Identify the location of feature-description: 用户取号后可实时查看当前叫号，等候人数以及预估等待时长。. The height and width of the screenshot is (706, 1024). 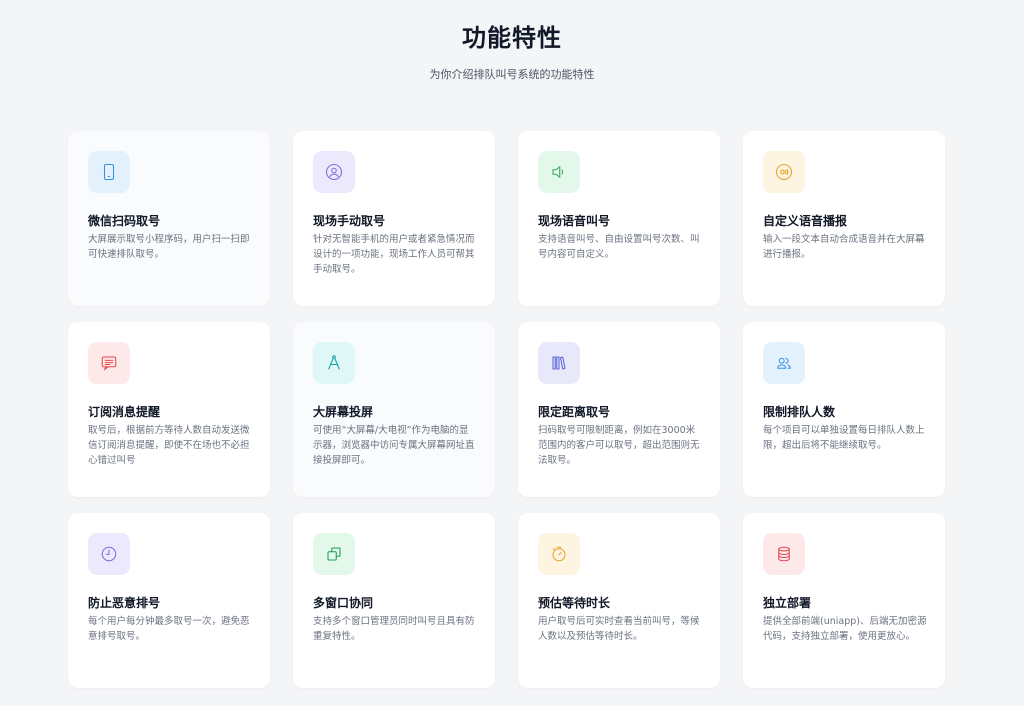
(619, 629).